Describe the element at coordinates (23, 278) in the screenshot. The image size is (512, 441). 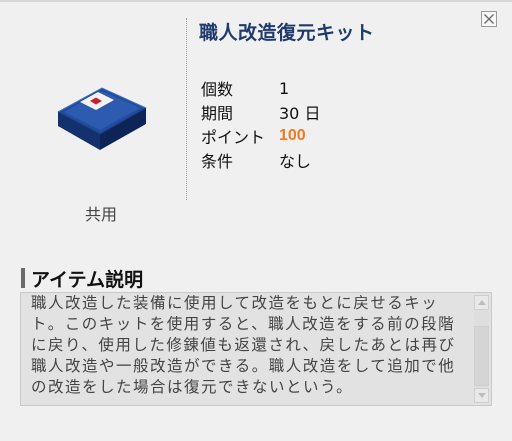
I see `header-bar-marker` at that location.